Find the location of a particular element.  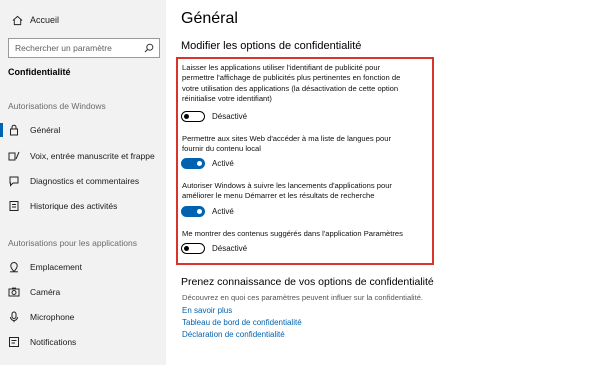

sidebar-item-microphone: Microphone is located at coordinates (83, 317).